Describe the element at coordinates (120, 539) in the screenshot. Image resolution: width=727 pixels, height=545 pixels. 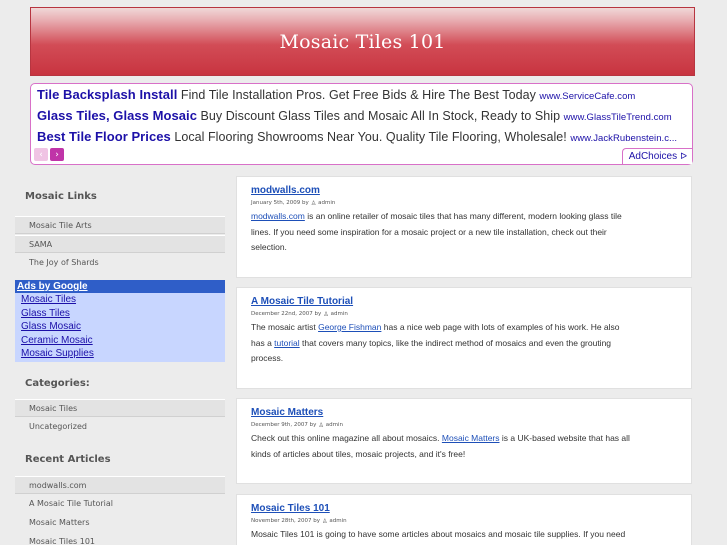
I see `recent-link: Mosaic Tiles 101` at that location.